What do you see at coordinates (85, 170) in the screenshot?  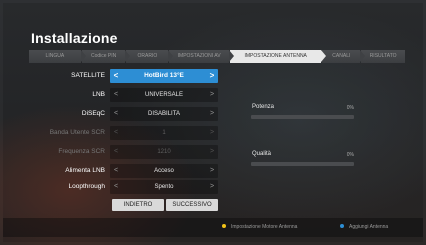 I see `setting-label: Alimenta LNB` at bounding box center [85, 170].